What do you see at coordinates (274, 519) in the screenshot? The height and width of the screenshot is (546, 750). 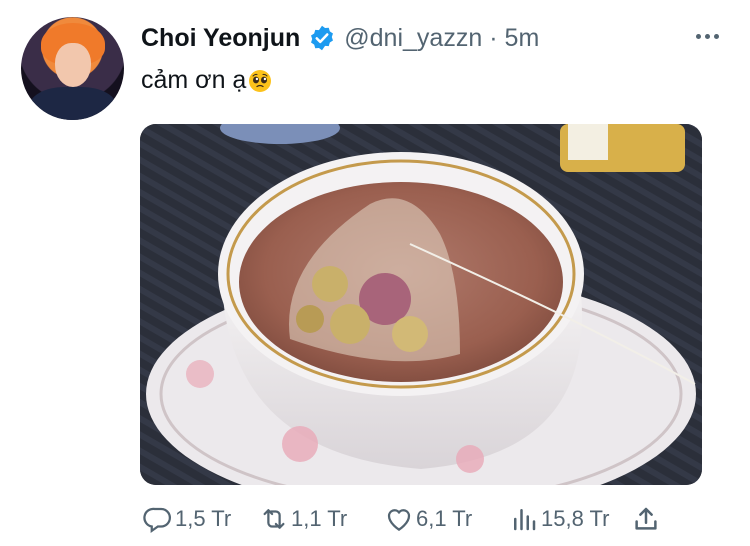 I see `retweet-icon` at bounding box center [274, 519].